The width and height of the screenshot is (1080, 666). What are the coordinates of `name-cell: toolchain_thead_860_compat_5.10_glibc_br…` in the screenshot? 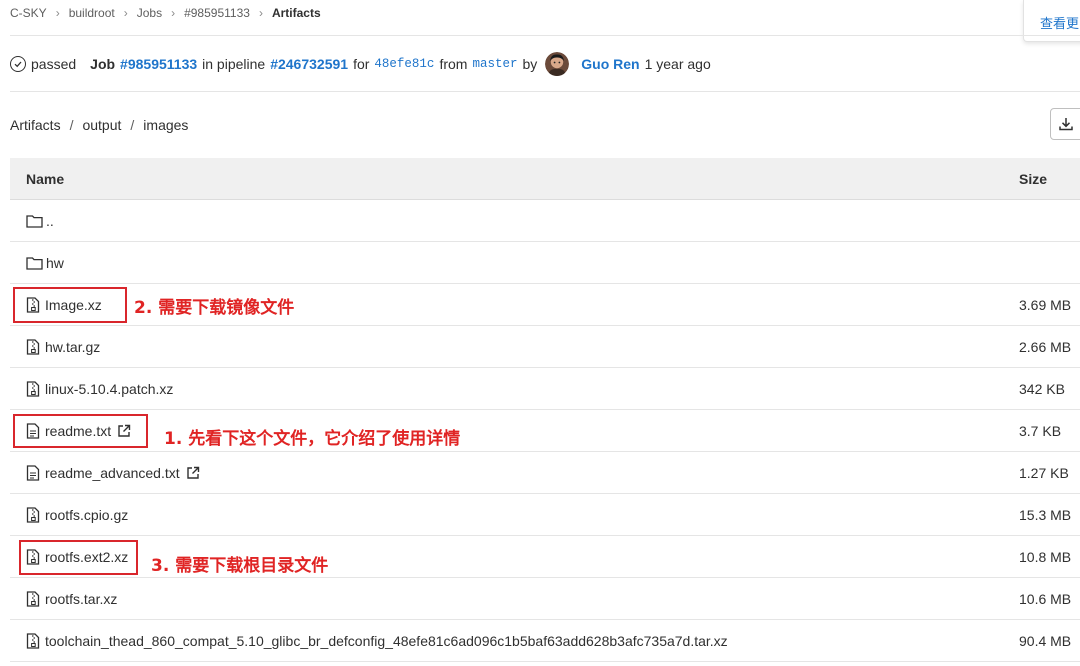 It's located at (377, 641).